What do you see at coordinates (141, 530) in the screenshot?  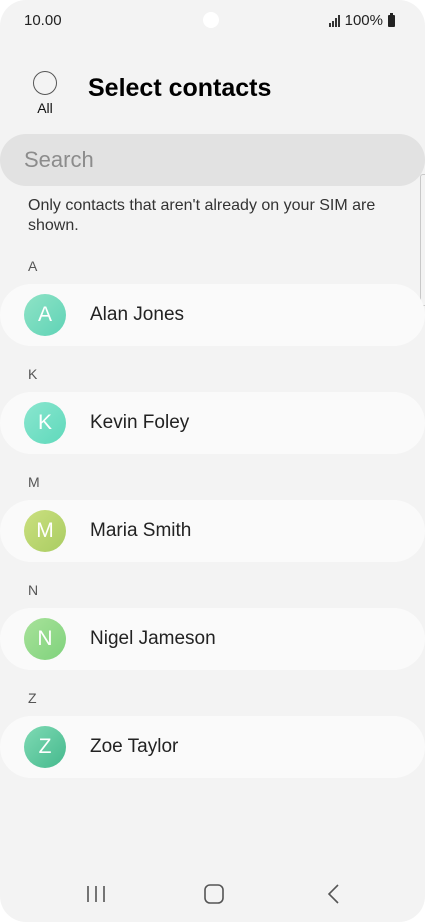 I see `contact-name: Maria Smith` at bounding box center [141, 530].